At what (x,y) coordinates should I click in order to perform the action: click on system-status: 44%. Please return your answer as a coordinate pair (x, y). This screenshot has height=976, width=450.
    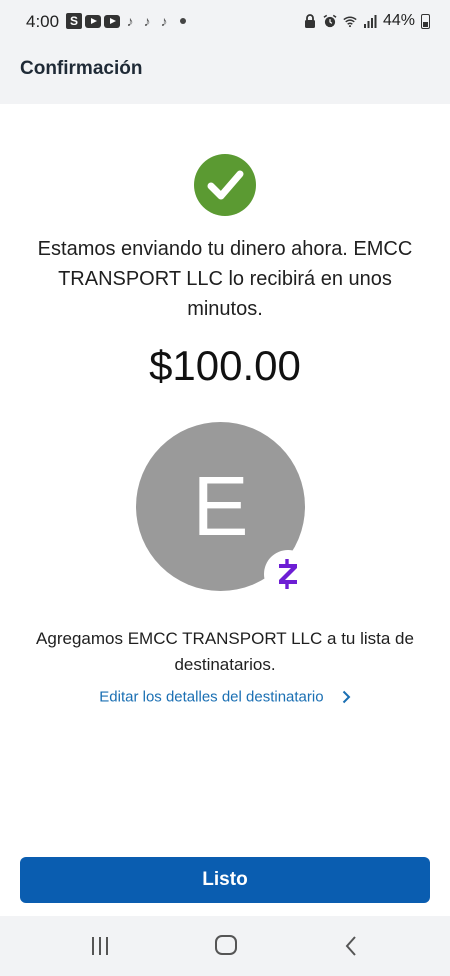
    Looking at the image, I should click on (366, 21).